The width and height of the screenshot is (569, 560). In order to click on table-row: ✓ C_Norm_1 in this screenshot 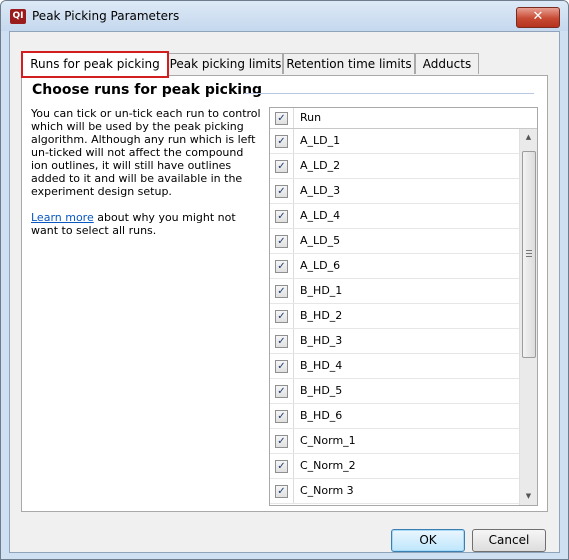, I will do `click(394, 441)`.